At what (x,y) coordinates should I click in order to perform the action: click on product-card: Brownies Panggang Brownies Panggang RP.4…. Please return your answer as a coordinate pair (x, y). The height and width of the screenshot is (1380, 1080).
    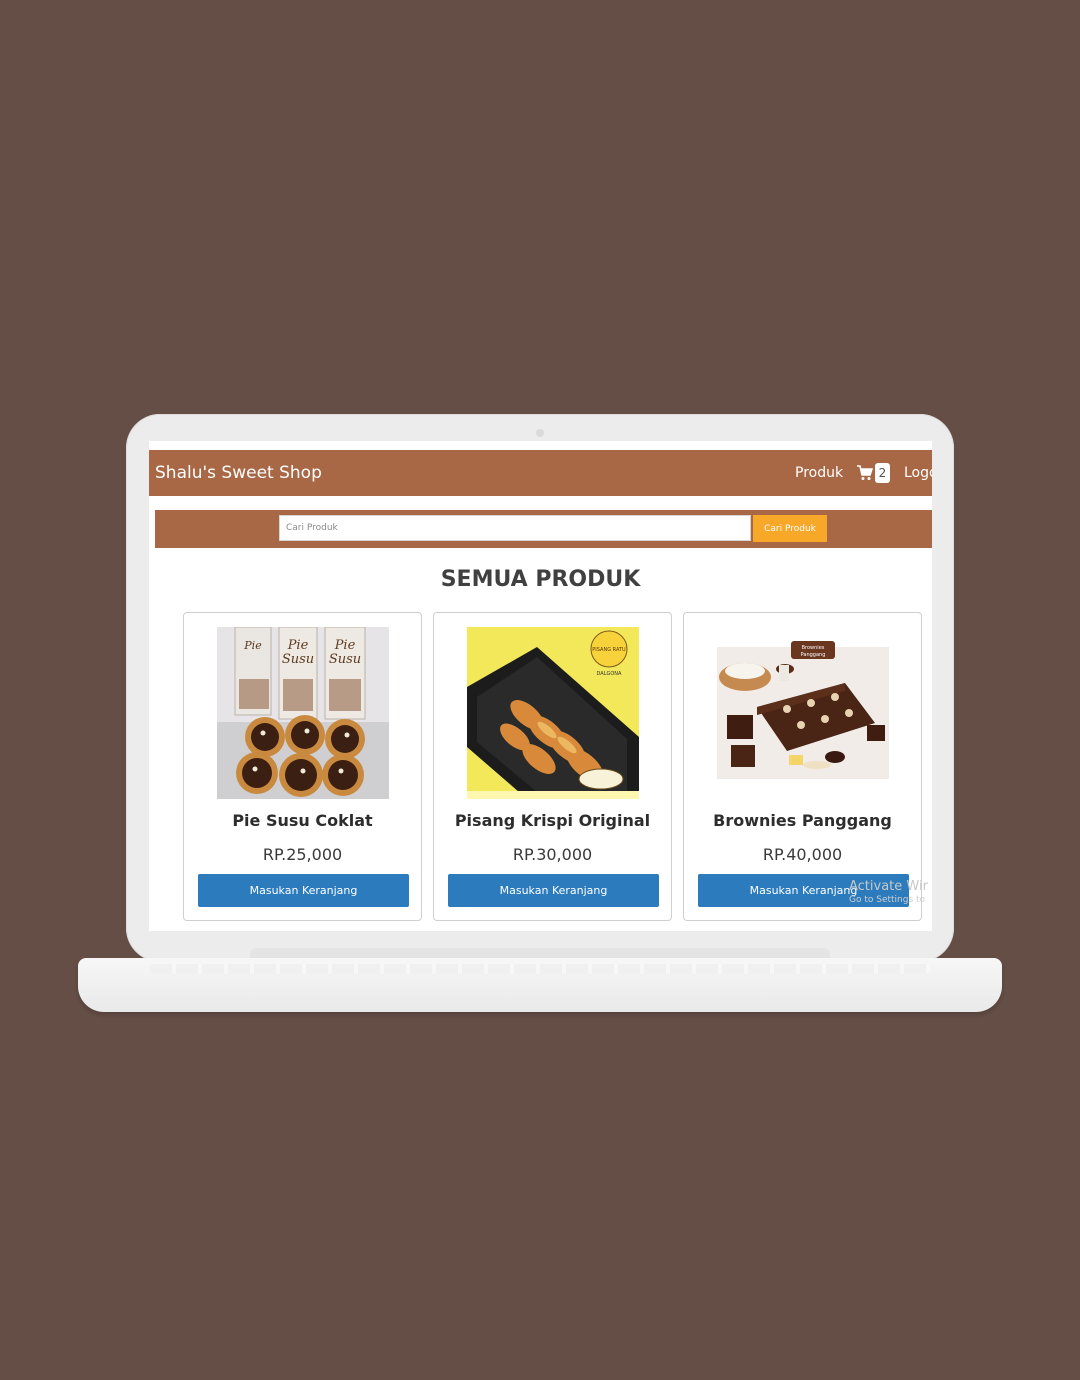
    Looking at the image, I should click on (802, 766).